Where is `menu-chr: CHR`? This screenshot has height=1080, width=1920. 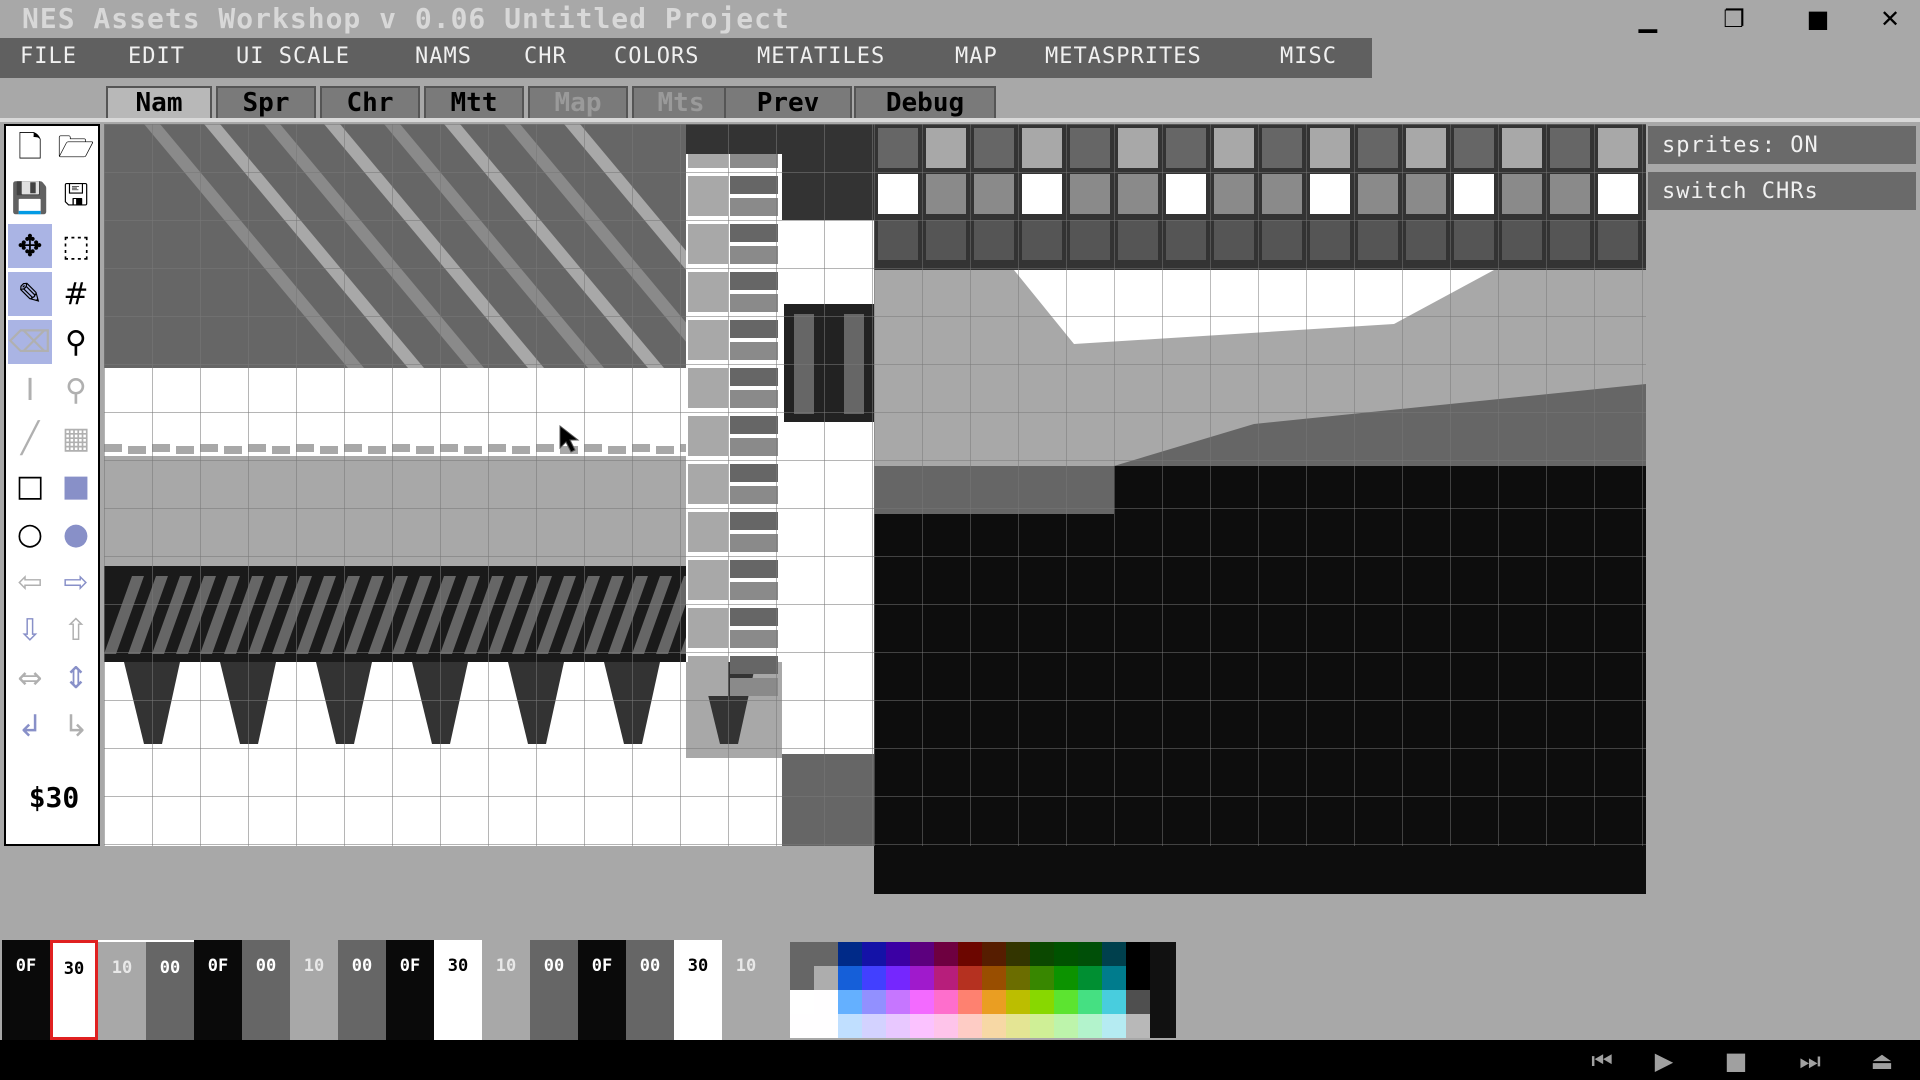 menu-chr: CHR is located at coordinates (545, 56).